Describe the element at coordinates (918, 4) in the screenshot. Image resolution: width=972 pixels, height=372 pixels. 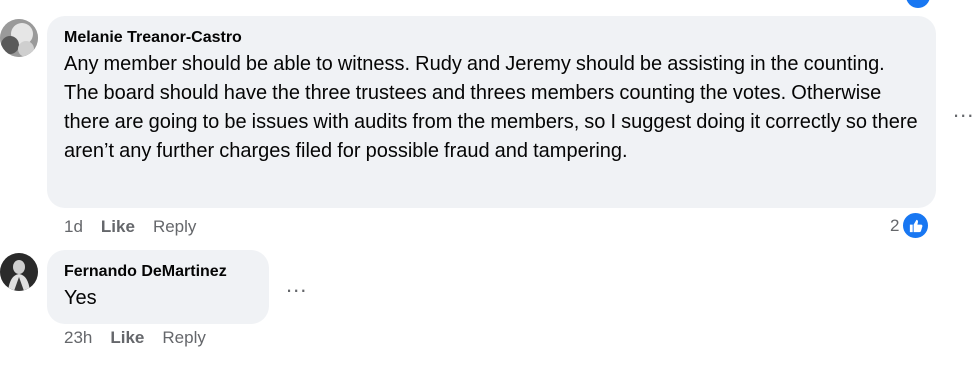
I see `like-reaction-icon` at that location.